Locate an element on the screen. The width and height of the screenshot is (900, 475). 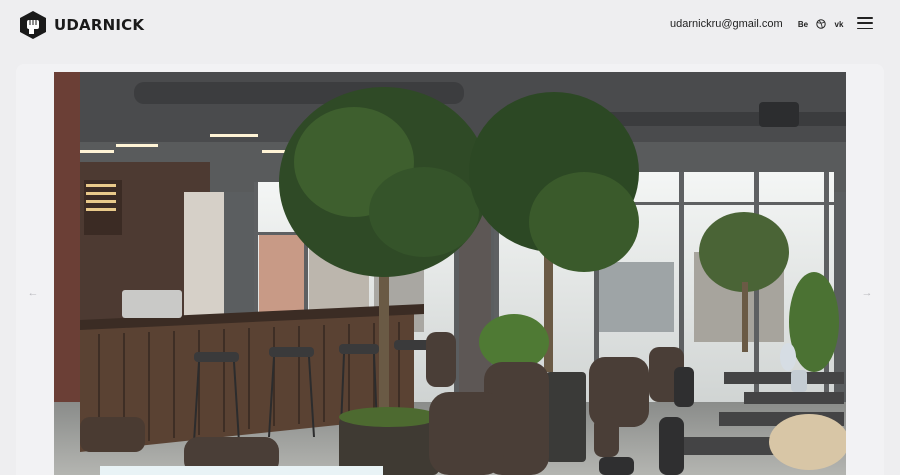
arrow-left-icon: ← is located at coordinates (33, 293).